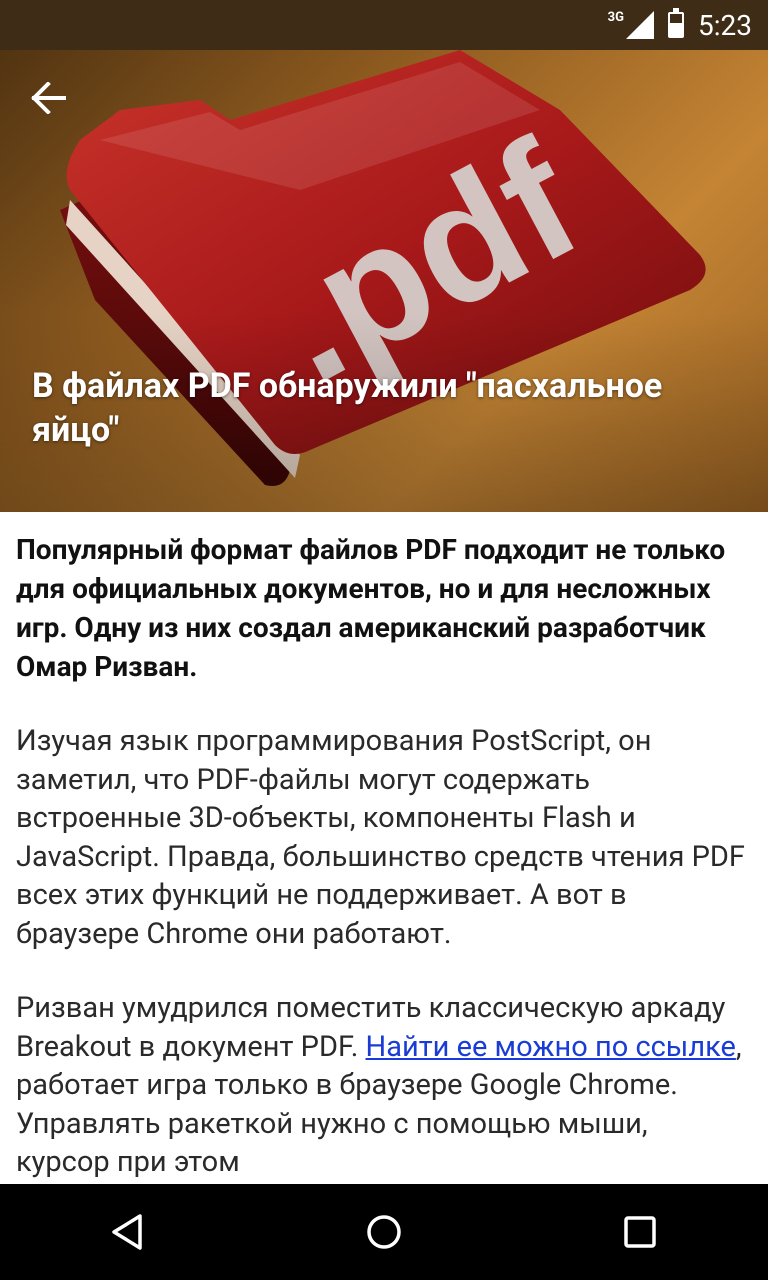  I want to click on clock: 5:23, so click(725, 25).